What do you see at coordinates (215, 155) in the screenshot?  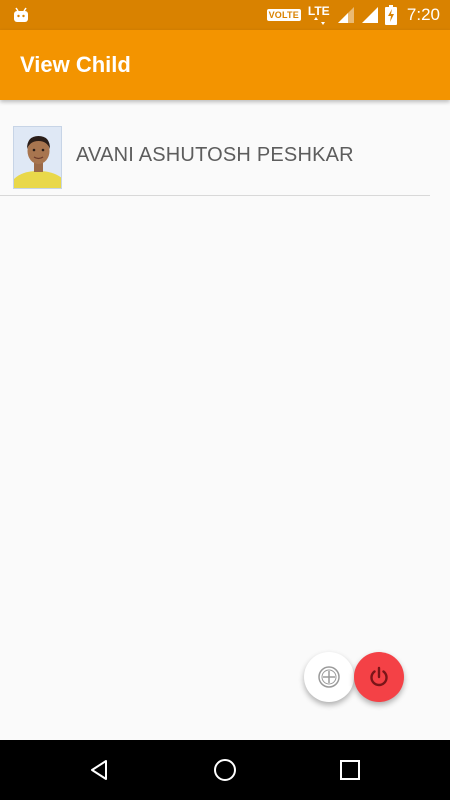 I see `child-name: AVANI ASHUTOSH PESHKAR` at bounding box center [215, 155].